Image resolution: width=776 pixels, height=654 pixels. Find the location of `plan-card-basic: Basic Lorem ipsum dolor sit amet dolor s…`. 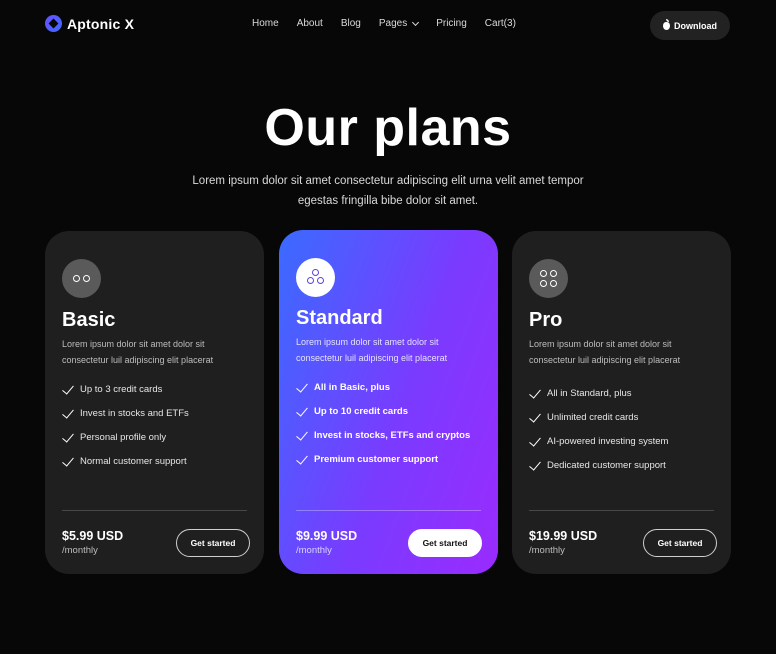

plan-card-basic: Basic Lorem ipsum dolor sit amet dolor s… is located at coordinates (154, 402).